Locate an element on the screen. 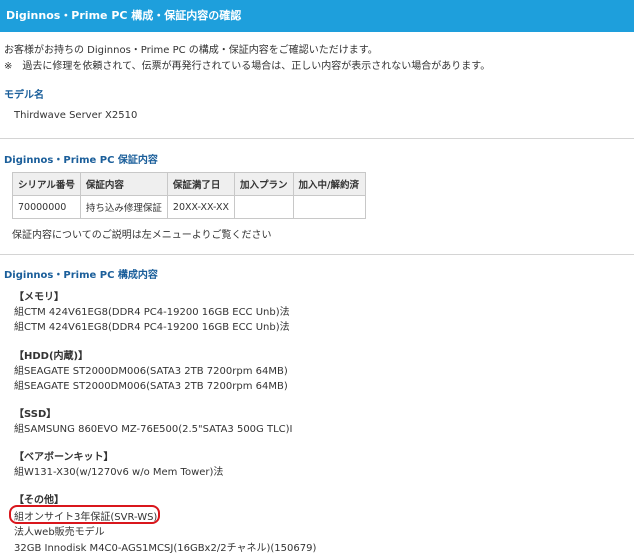 The width and height of the screenshot is (640, 557). config-heading: Diginnos・Prime PC 構成内容 is located at coordinates (81, 275).